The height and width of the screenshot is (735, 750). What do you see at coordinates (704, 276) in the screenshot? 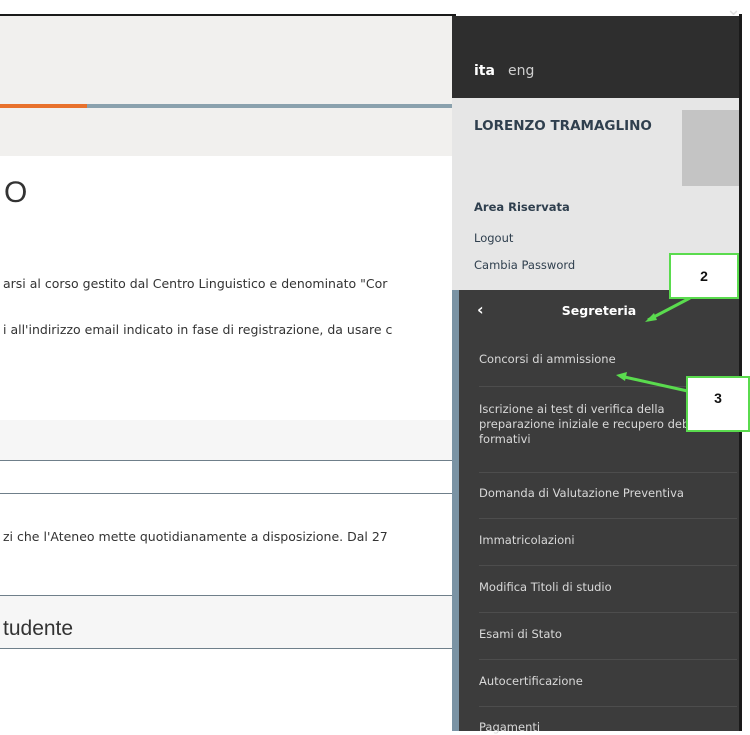
I see `callout-number-2: 2` at bounding box center [704, 276].